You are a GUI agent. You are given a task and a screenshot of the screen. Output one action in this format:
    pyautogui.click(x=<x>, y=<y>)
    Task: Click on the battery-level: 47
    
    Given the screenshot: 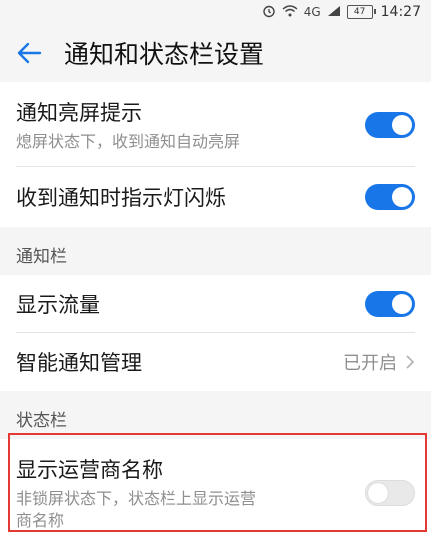 What is the action you would take?
    pyautogui.click(x=359, y=12)
    